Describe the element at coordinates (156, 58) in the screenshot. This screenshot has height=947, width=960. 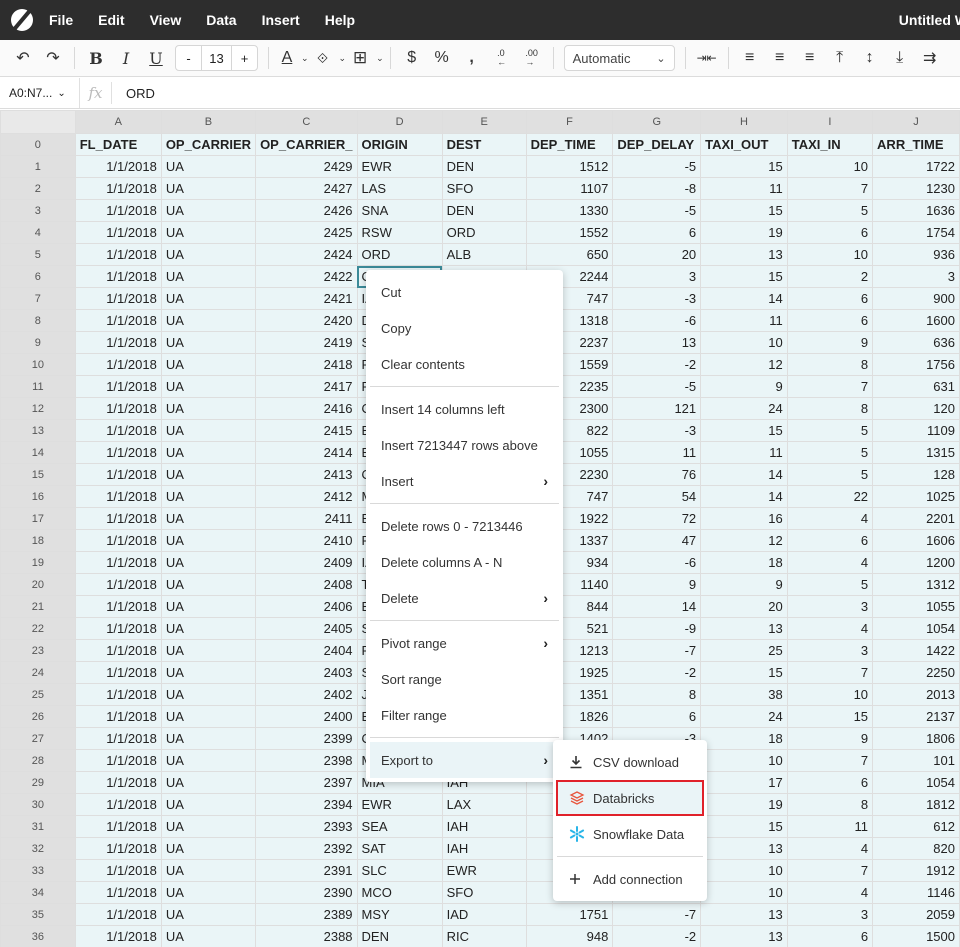
I see `underline-icon: U` at that location.